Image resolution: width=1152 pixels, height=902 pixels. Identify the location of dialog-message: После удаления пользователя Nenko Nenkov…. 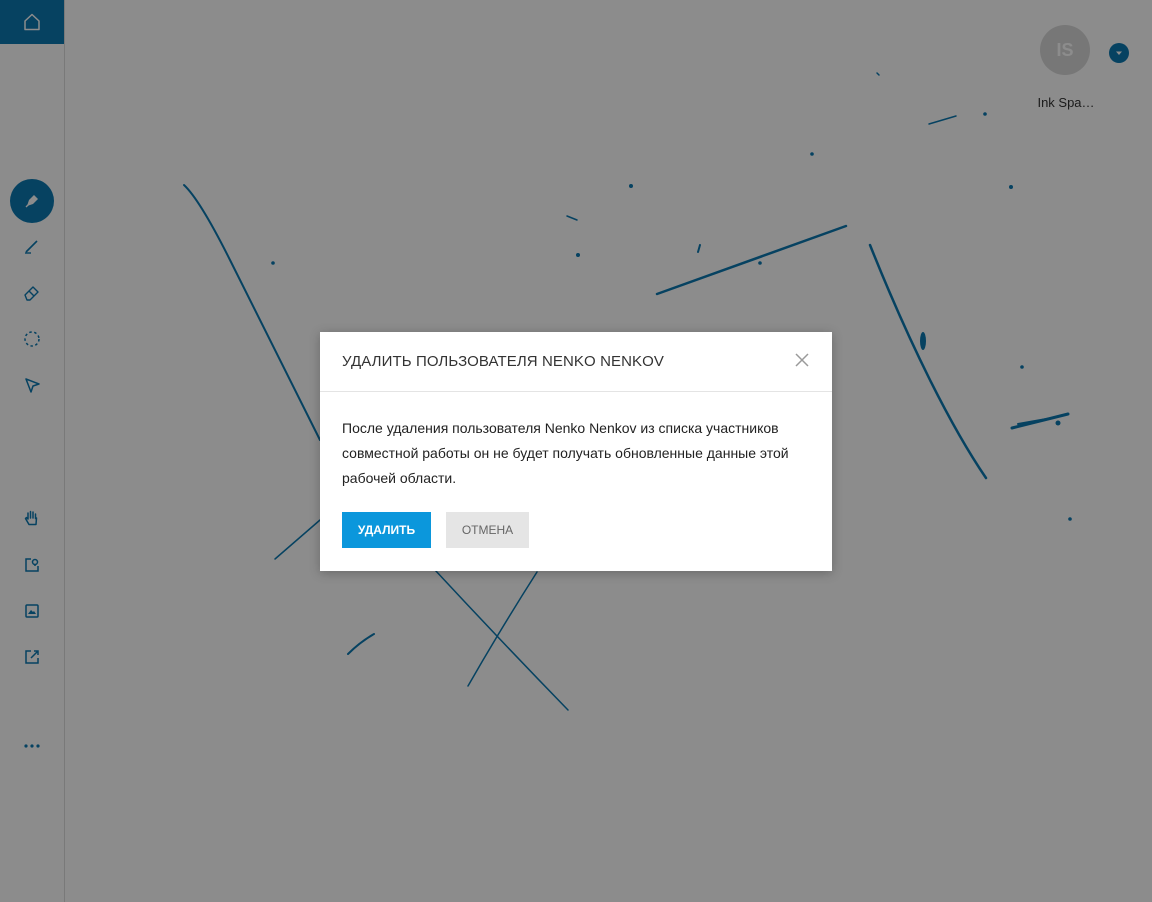
(565, 453).